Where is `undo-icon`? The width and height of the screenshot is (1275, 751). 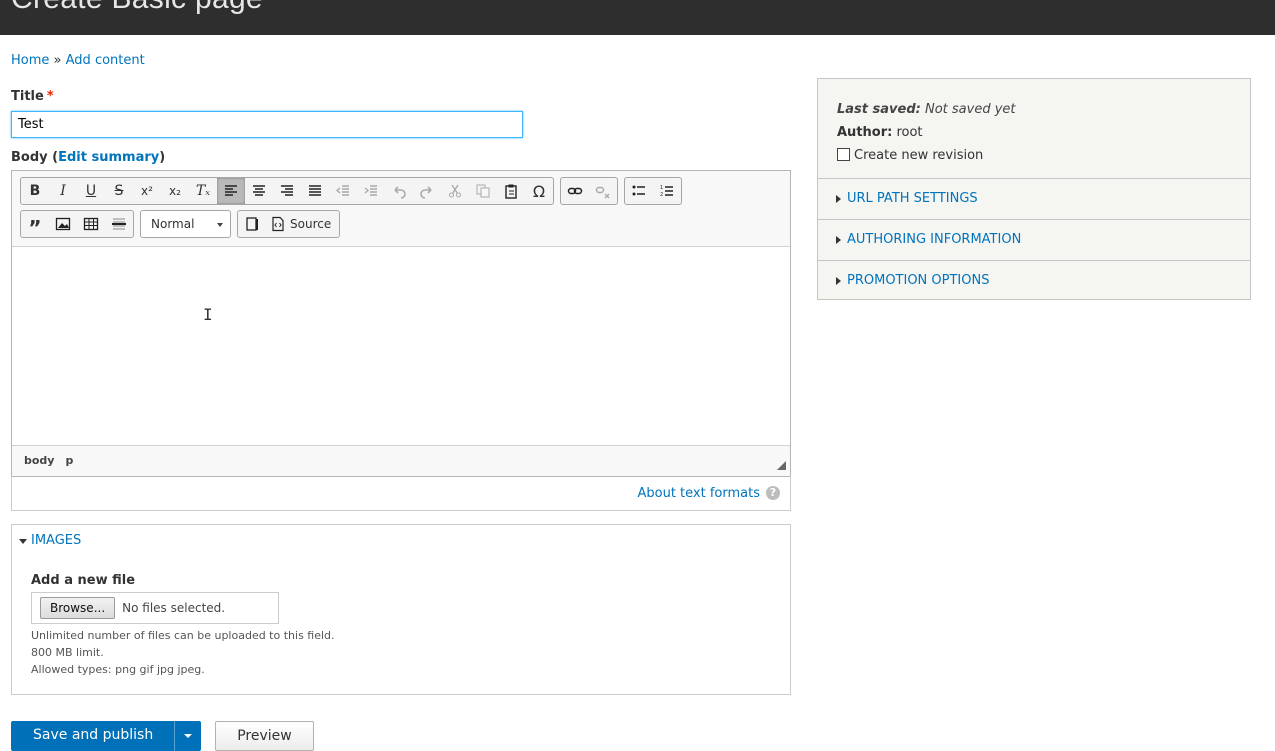 undo-icon is located at coordinates (399, 191).